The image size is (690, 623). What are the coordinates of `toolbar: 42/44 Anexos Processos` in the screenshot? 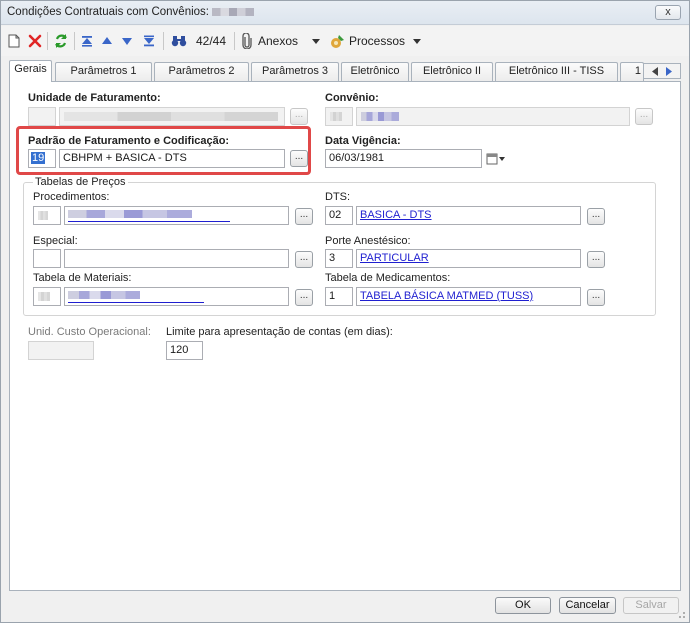 It's located at (345, 41).